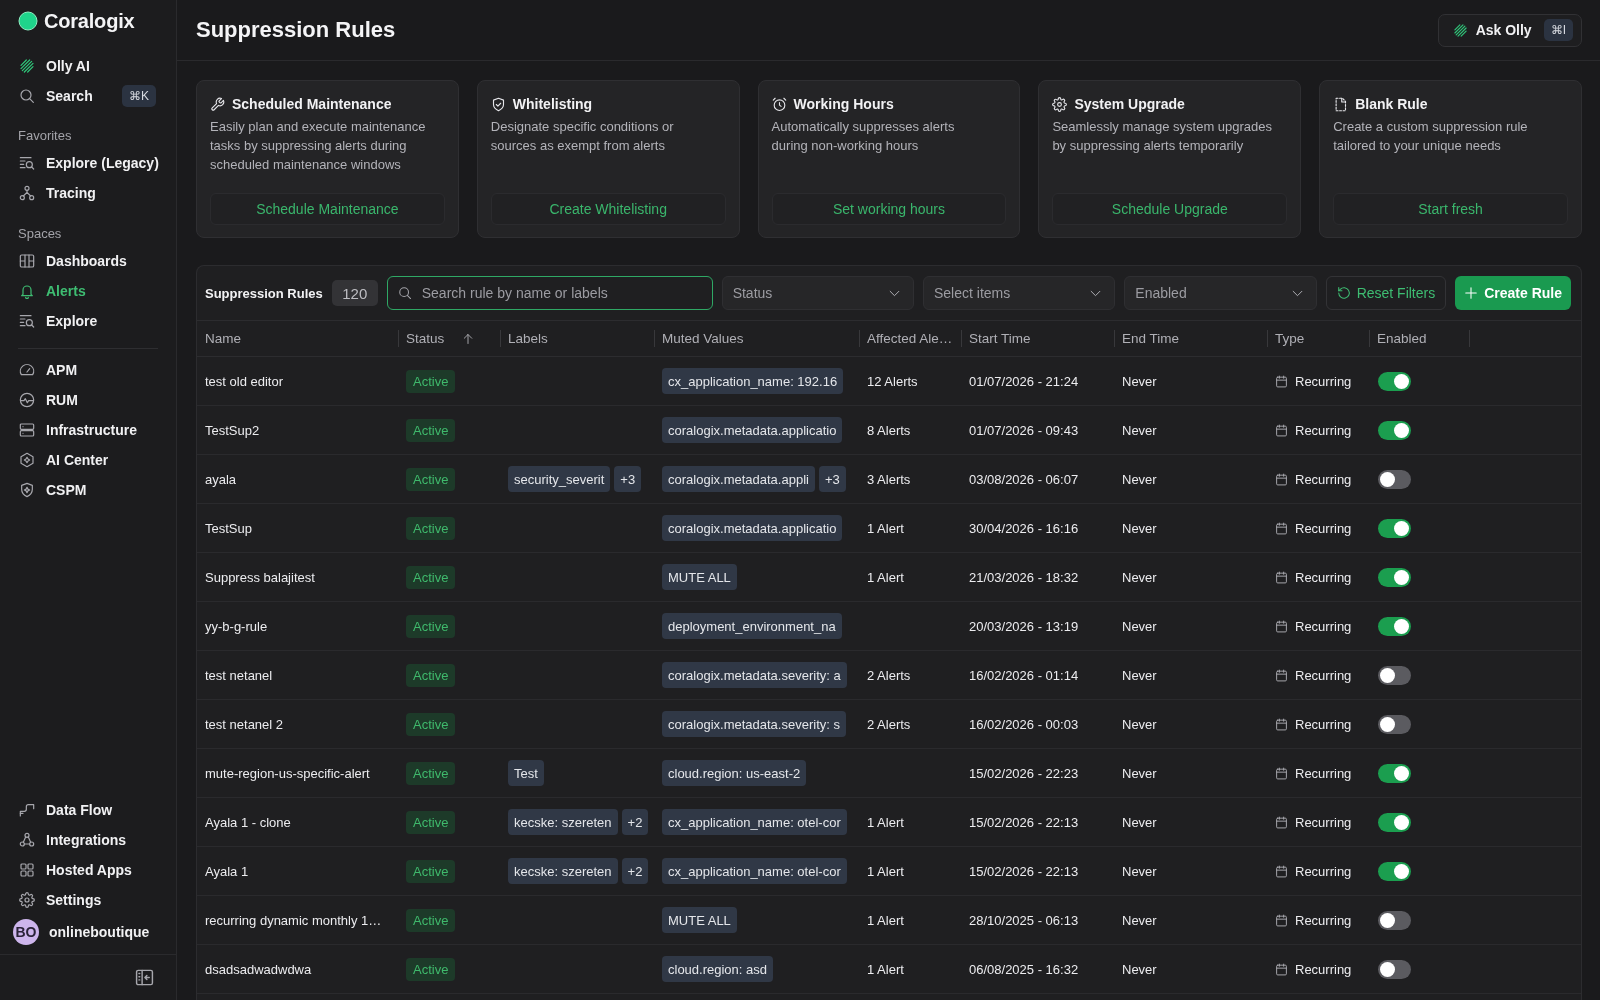 Image resolution: width=1600 pixels, height=1000 pixels. What do you see at coordinates (753, 381) in the screenshot?
I see `muted-value-chip: cx_application_name: 192.16` at bounding box center [753, 381].